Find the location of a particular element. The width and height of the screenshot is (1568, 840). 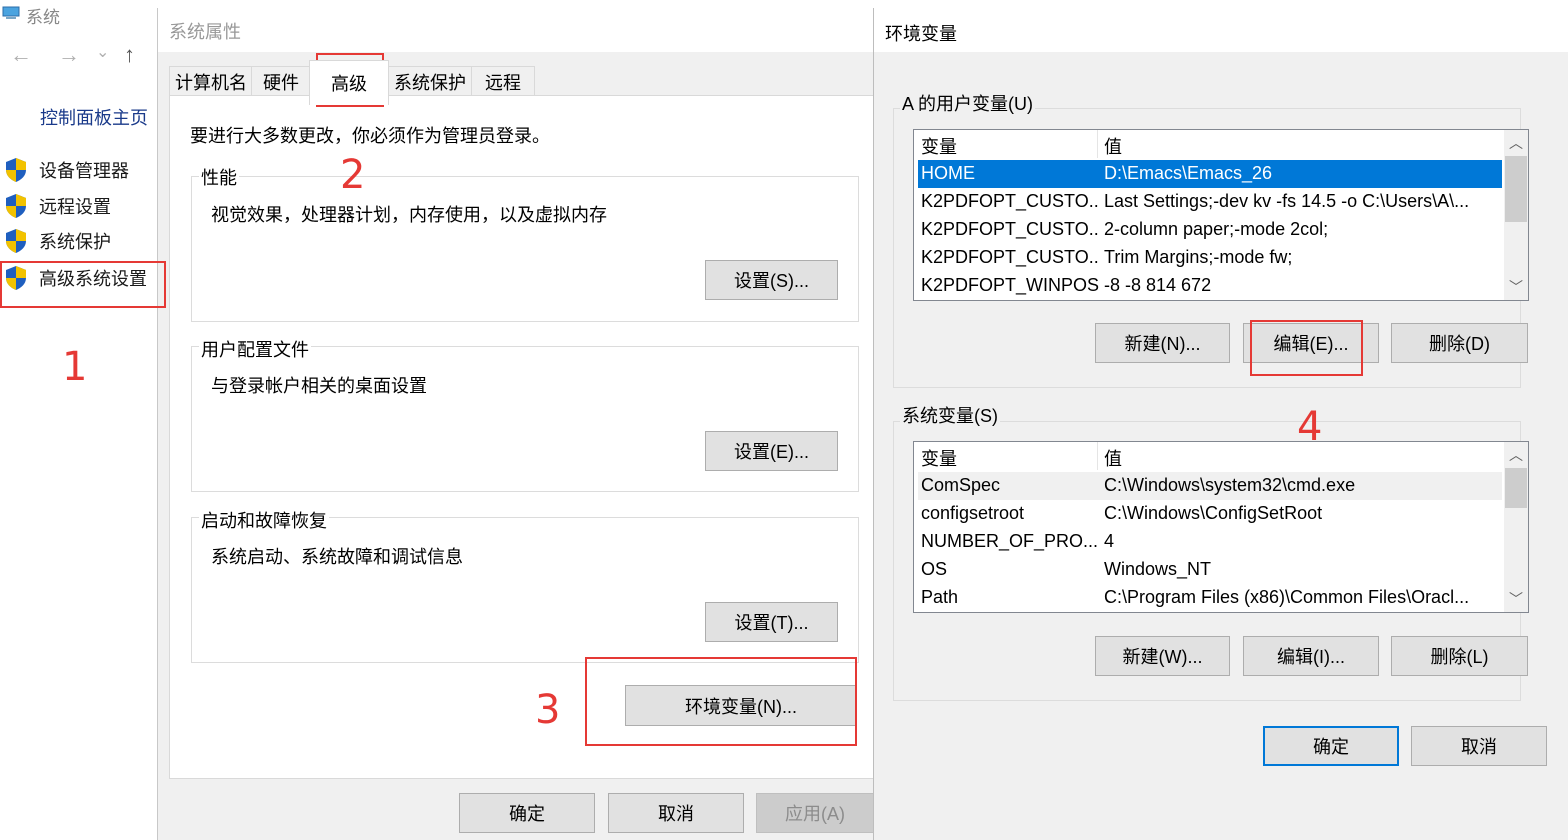

control-panel-home-link: 控制面板主页 is located at coordinates (94, 117).